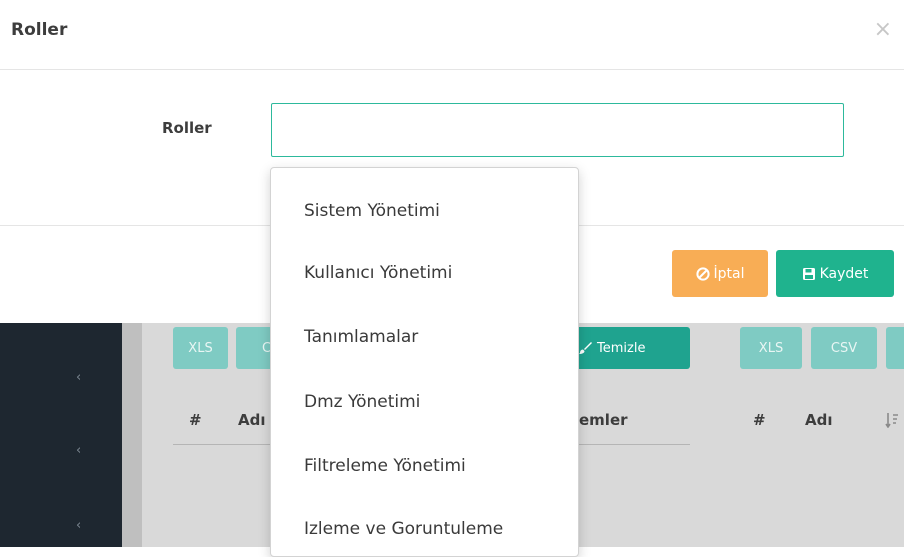  I want to click on dropdown-option: Dmz Yönetimi, so click(424, 402).